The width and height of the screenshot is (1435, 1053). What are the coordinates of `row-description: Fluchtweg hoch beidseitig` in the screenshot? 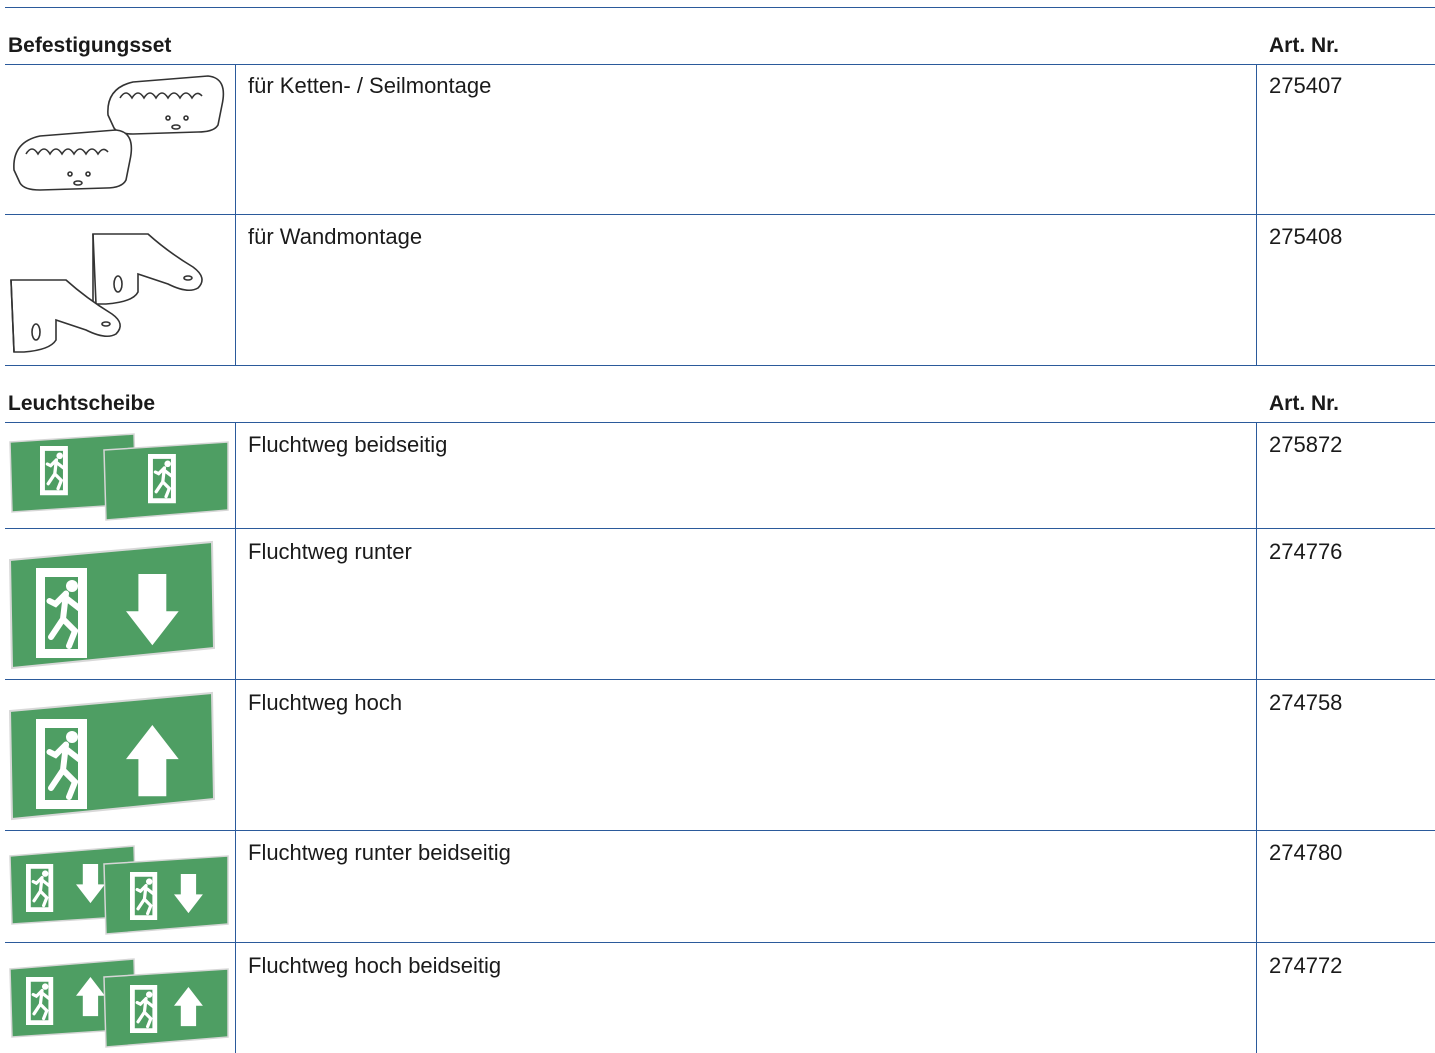 It's located at (375, 965).